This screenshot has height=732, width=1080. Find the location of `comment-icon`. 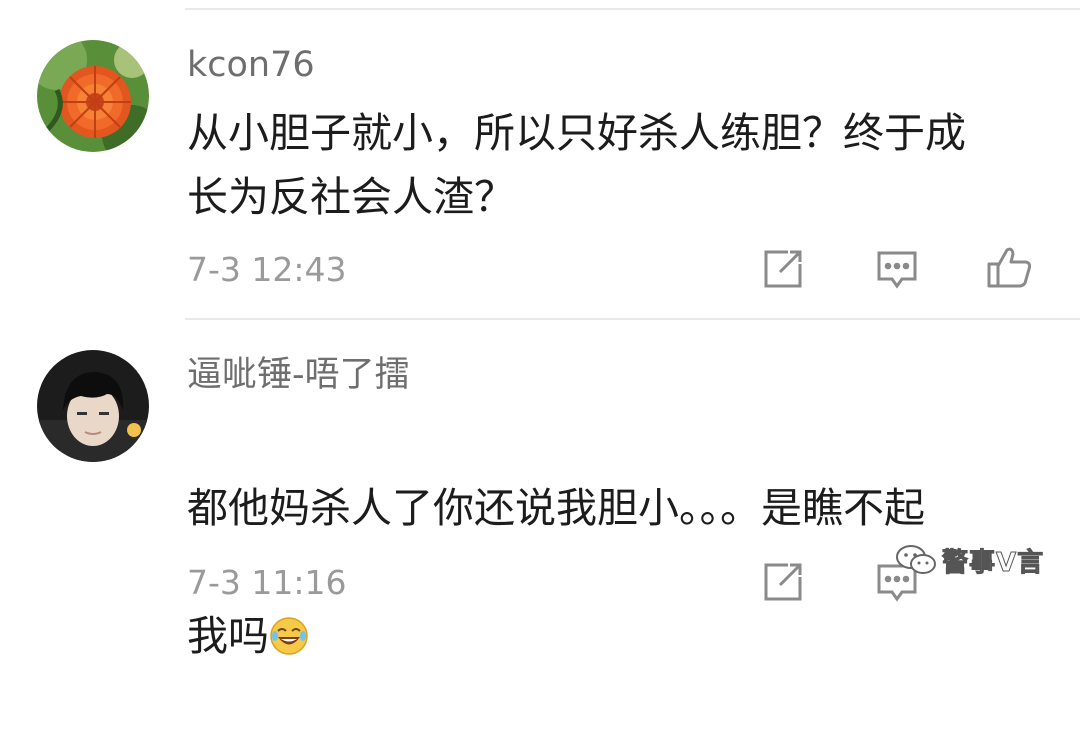

comment-icon is located at coordinates (897, 269).